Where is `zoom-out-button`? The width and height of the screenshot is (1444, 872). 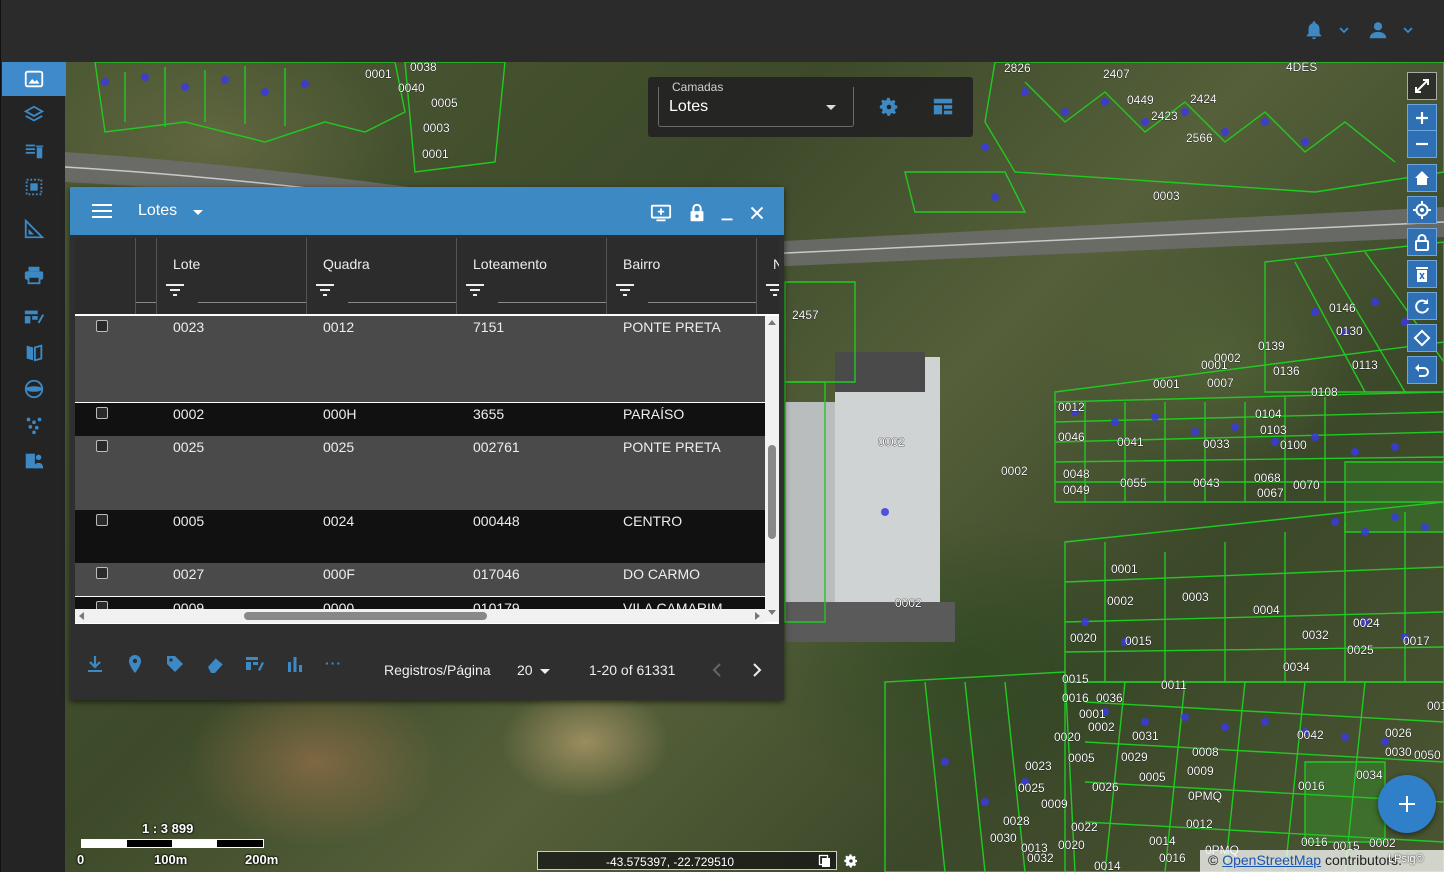
zoom-out-button is located at coordinates (1422, 144).